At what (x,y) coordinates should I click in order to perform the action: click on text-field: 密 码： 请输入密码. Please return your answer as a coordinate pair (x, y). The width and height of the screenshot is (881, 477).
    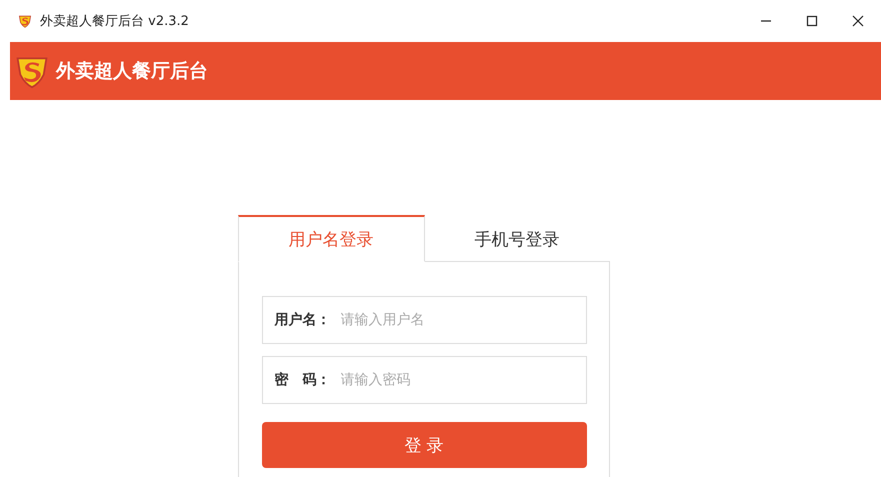
    Looking at the image, I should click on (424, 380).